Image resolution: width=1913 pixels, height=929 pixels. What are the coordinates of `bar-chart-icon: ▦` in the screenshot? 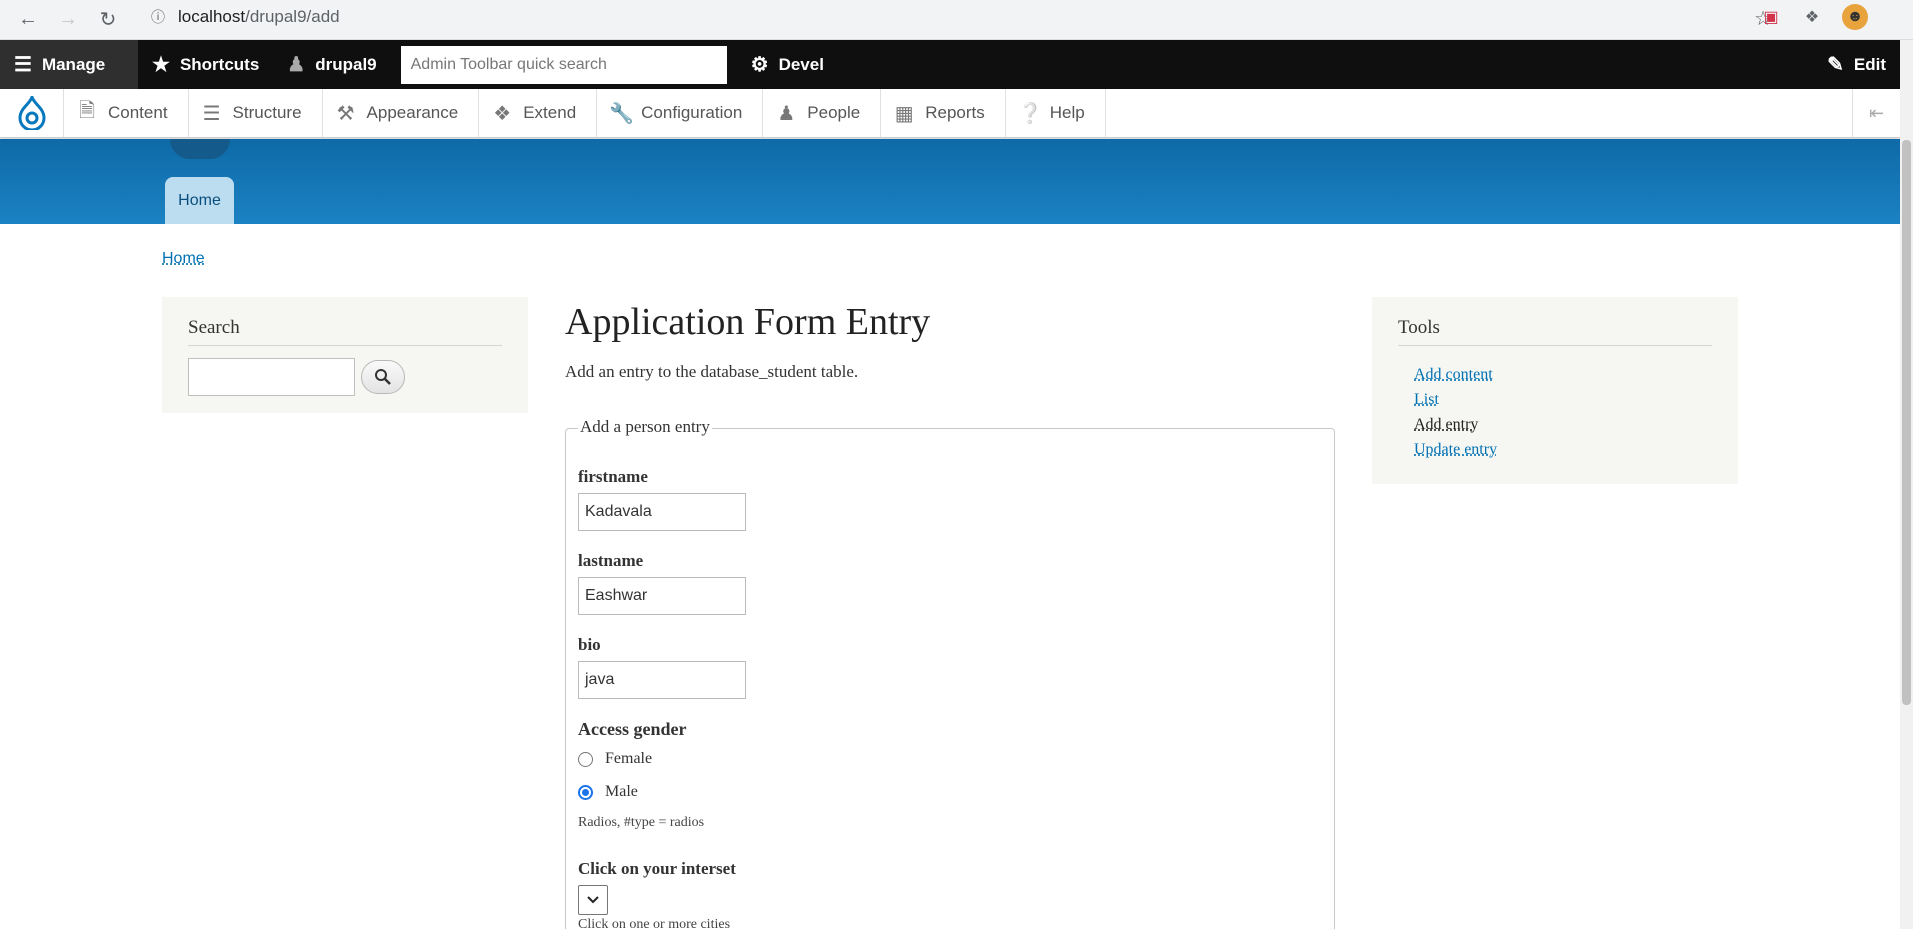 It's located at (904, 113).